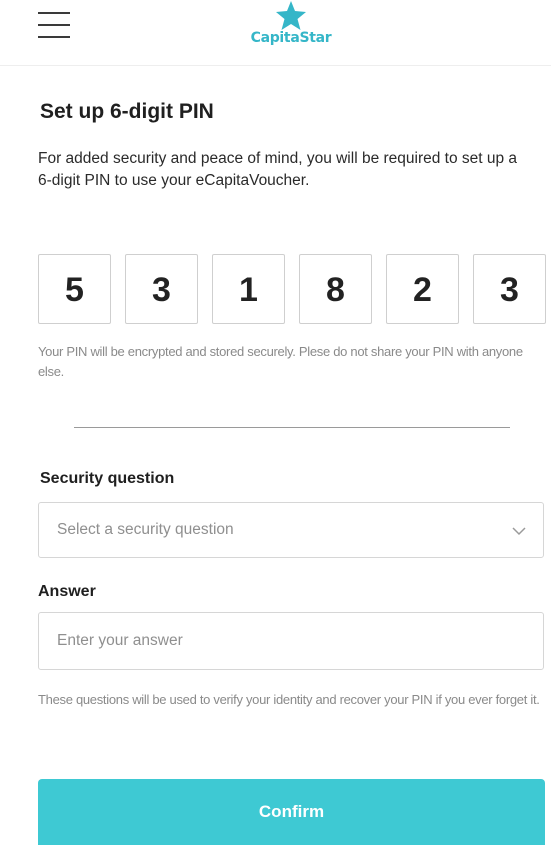 The height and width of the screenshot is (845, 551). Describe the element at coordinates (127, 111) in the screenshot. I see `page-title: Set up 6-digit PIN` at that location.